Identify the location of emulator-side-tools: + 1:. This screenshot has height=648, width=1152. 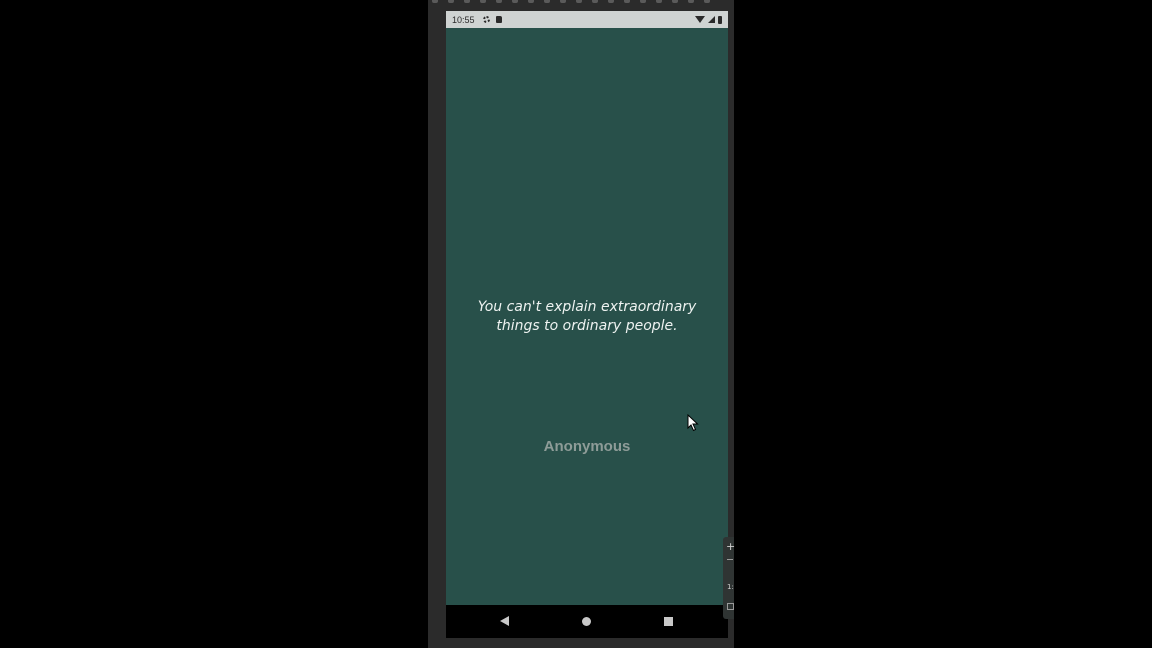
(729, 578).